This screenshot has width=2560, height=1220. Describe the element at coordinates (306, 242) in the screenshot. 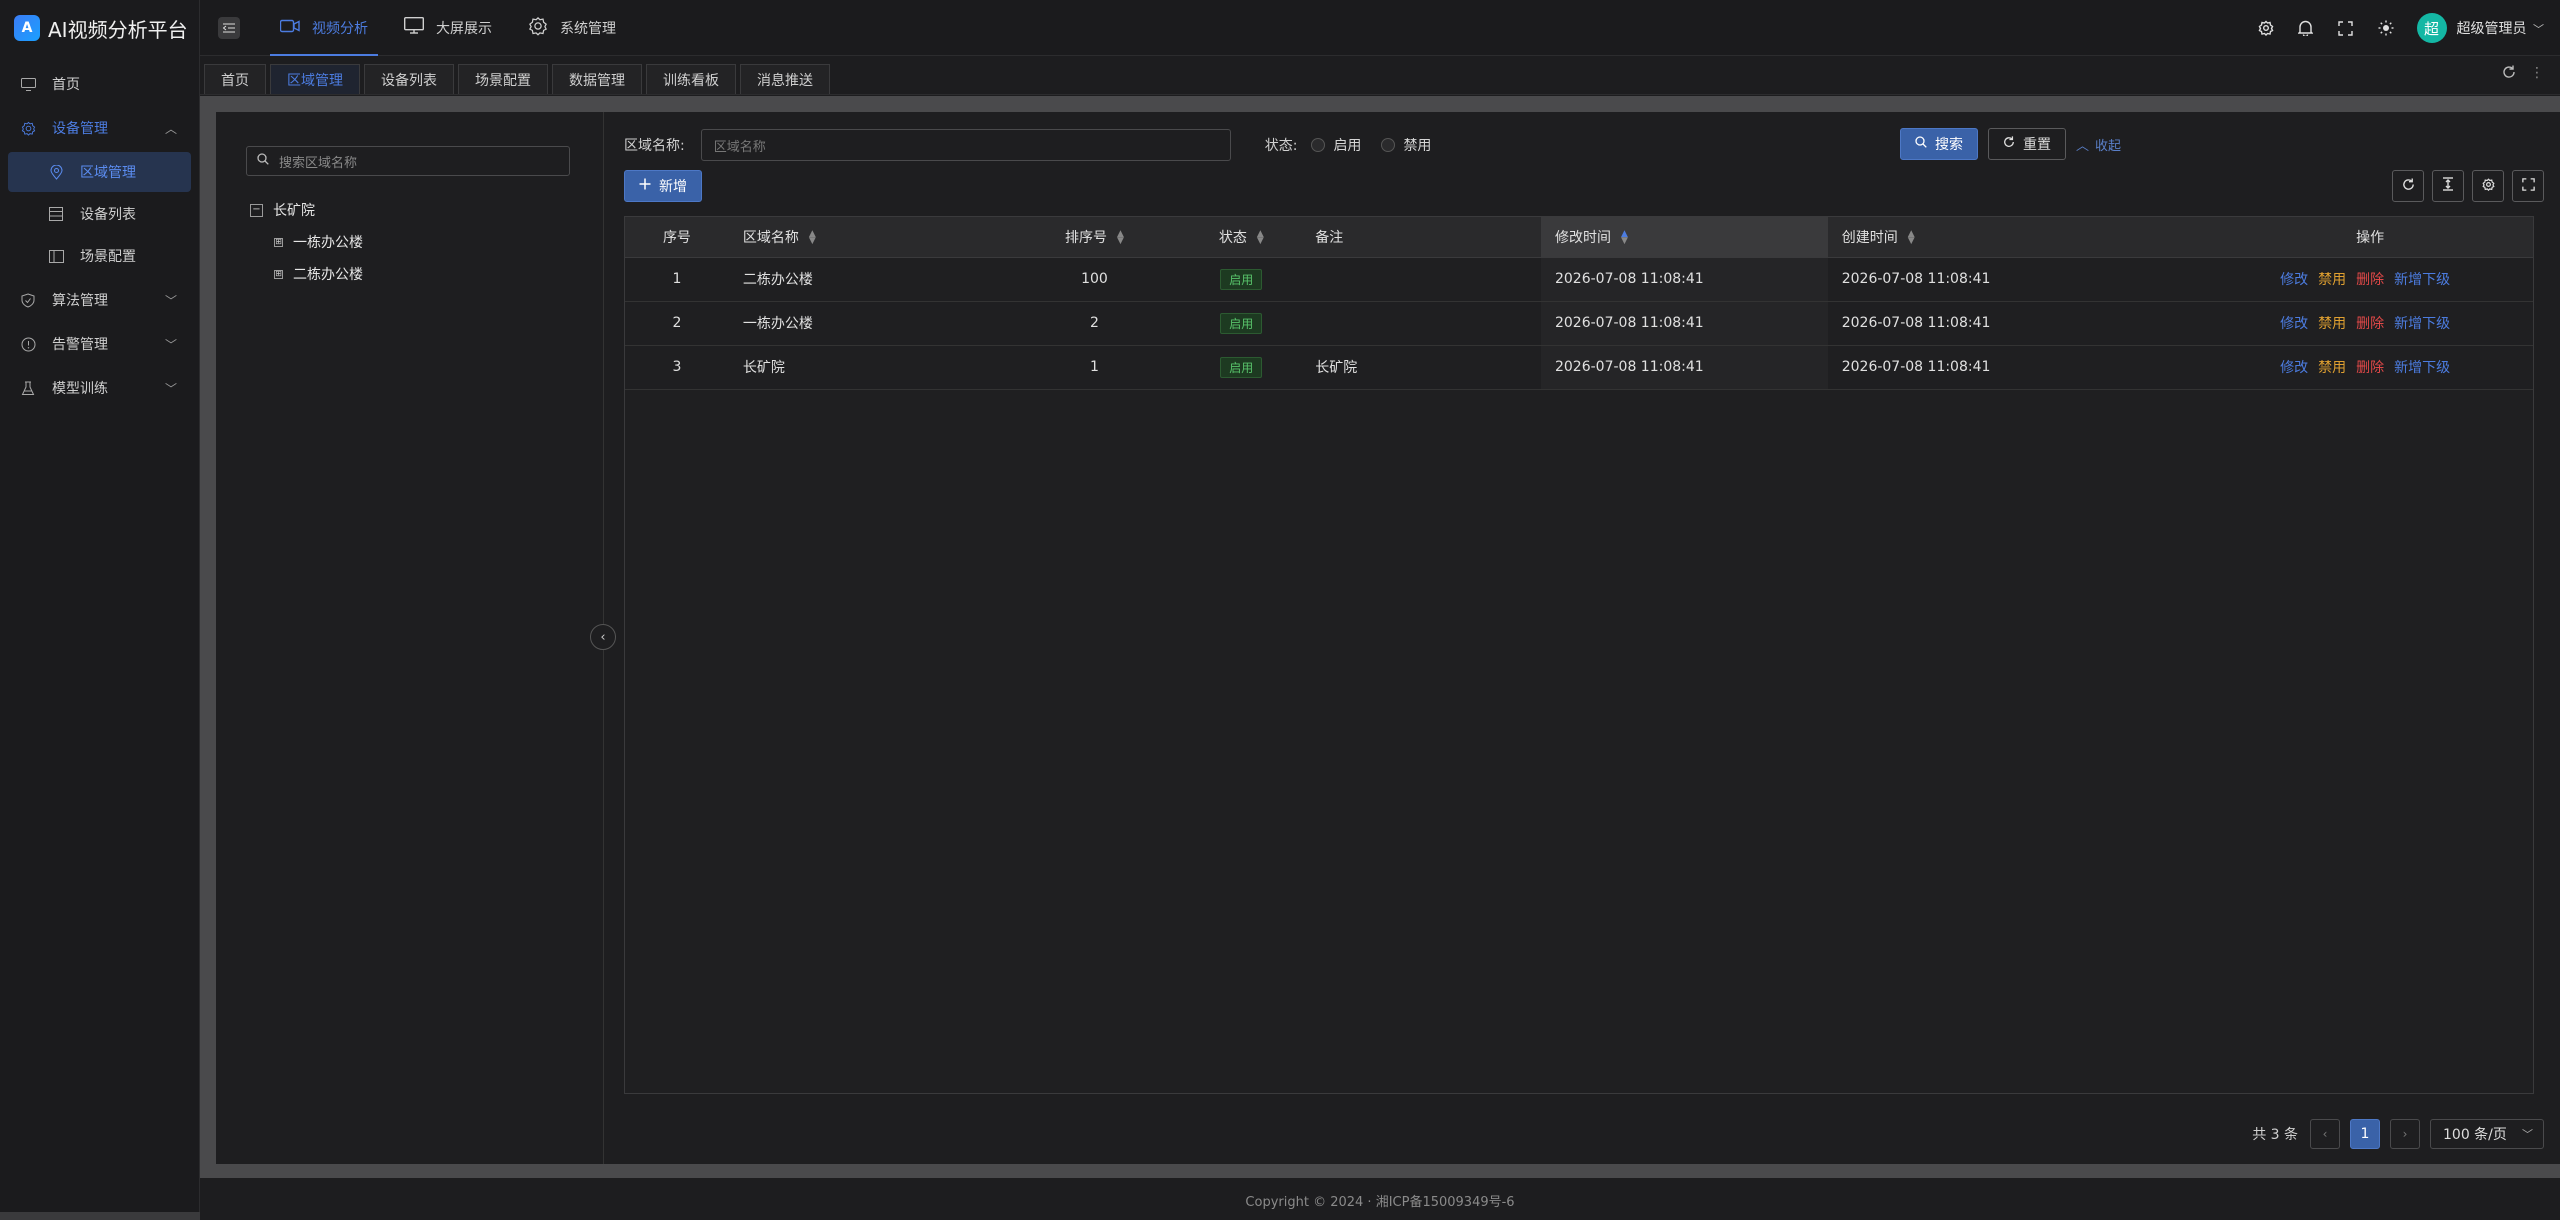

I see `tree-node-child: ⊞ 一栋办公楼` at that location.